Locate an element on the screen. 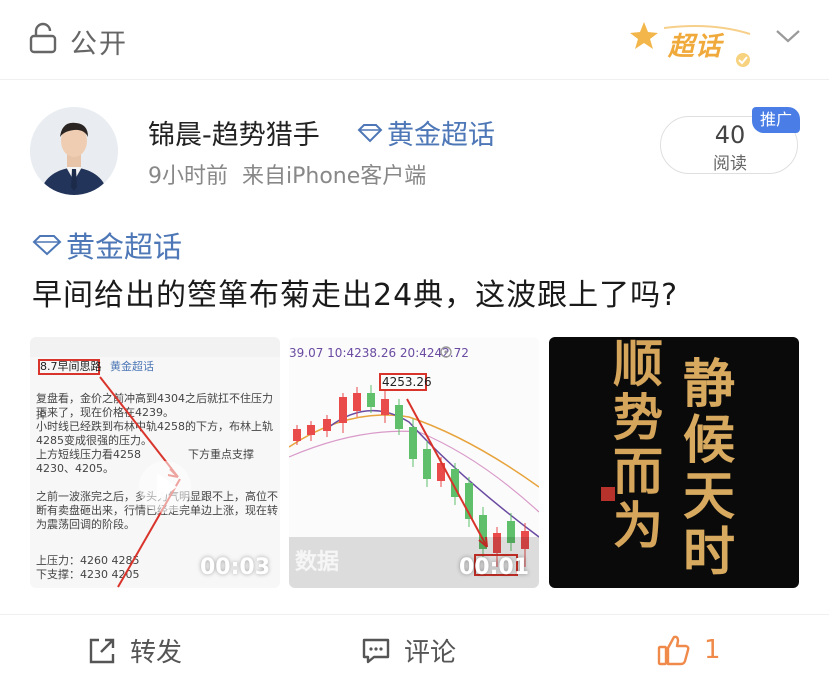 This screenshot has width=829, height=692. avatar is located at coordinates (74, 151).